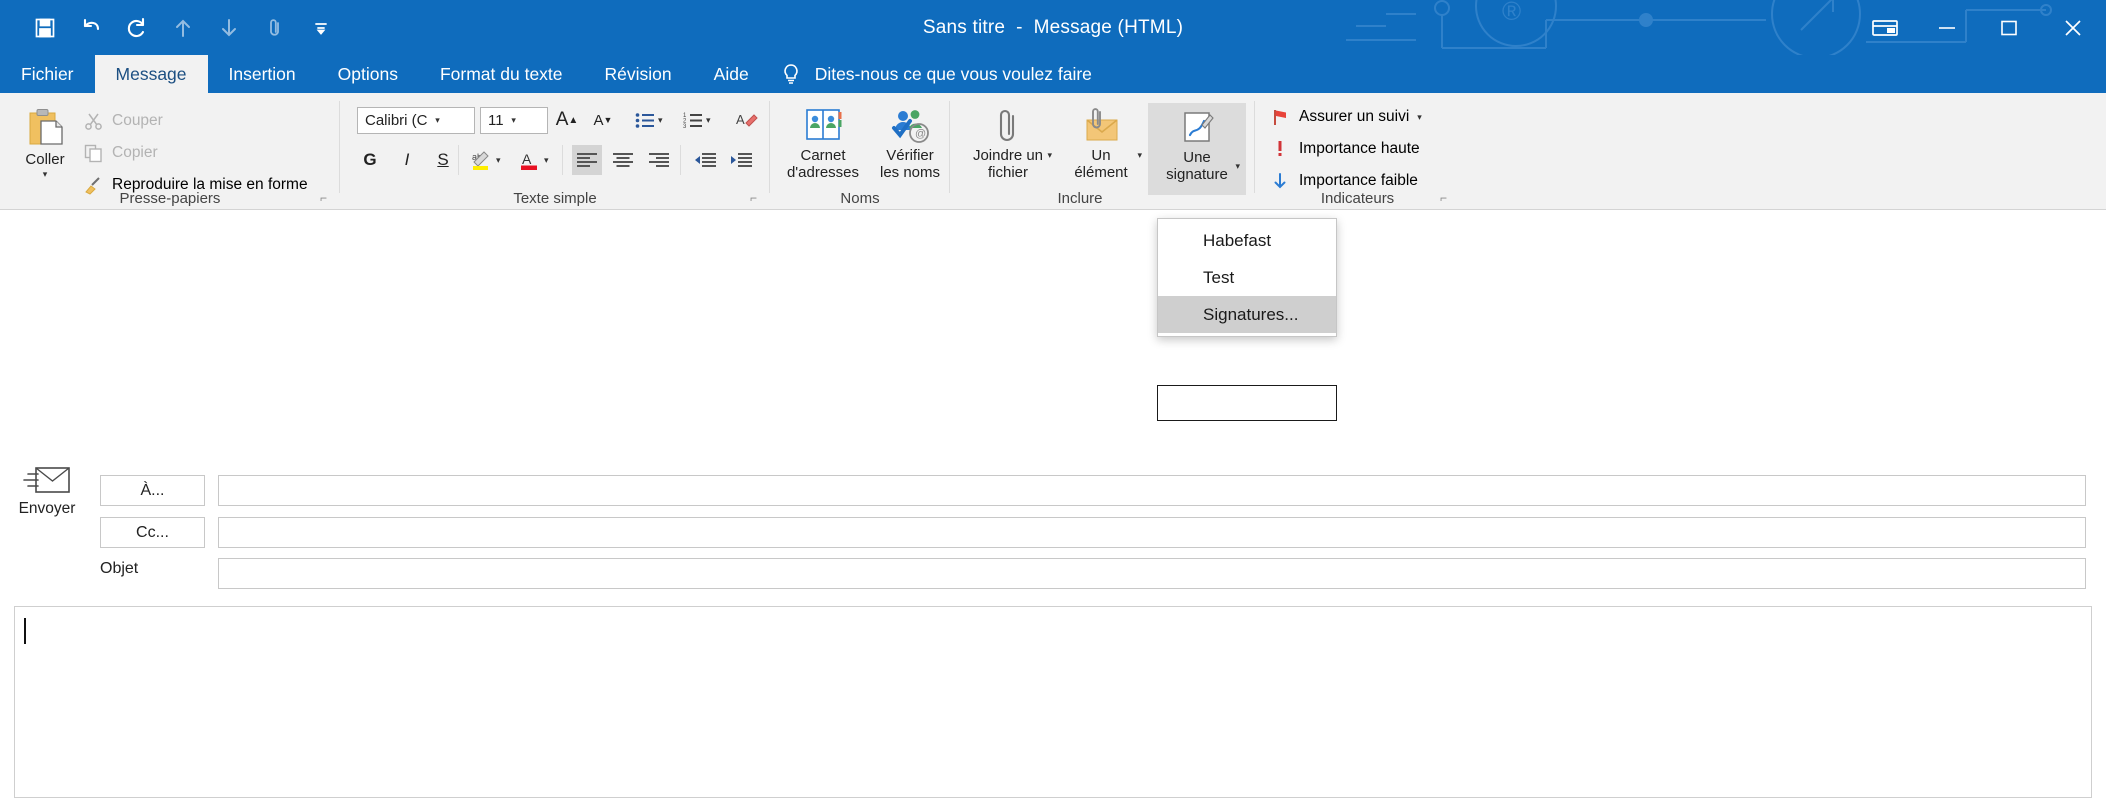  Describe the element at coordinates (119, 568) in the screenshot. I see `subject-label: Objet` at that location.